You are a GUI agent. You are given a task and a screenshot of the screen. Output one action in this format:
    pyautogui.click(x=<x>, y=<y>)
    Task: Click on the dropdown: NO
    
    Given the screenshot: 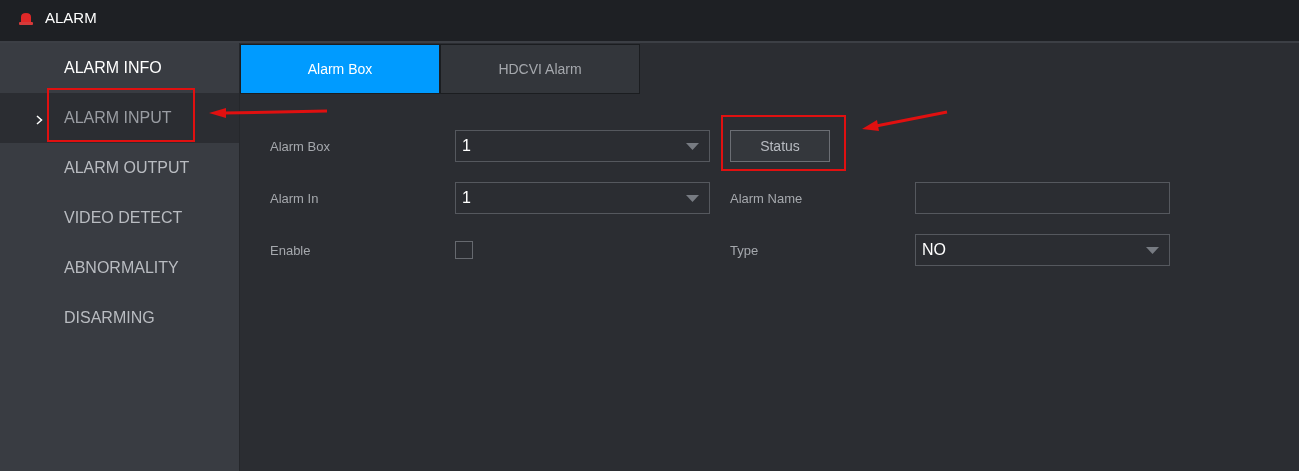 What is the action you would take?
    pyautogui.click(x=1042, y=250)
    